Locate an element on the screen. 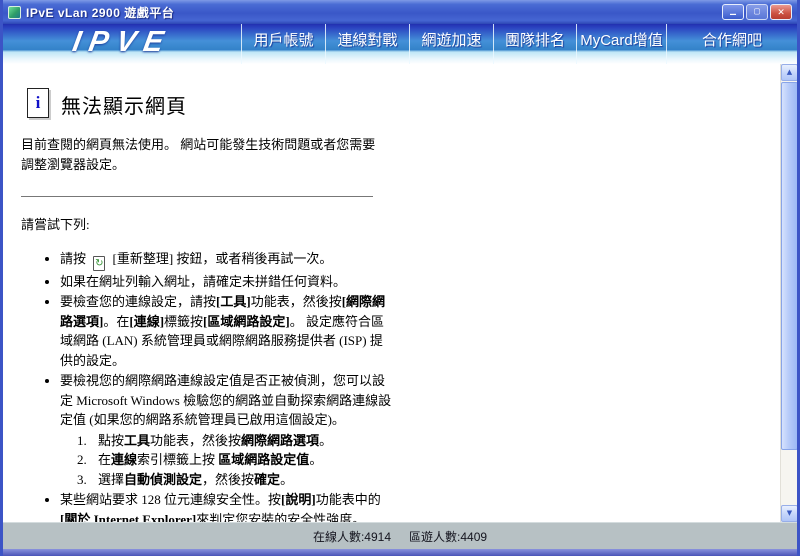 This screenshot has width=800, height=556. scroll-up-icon: ▲ is located at coordinates (789, 72).